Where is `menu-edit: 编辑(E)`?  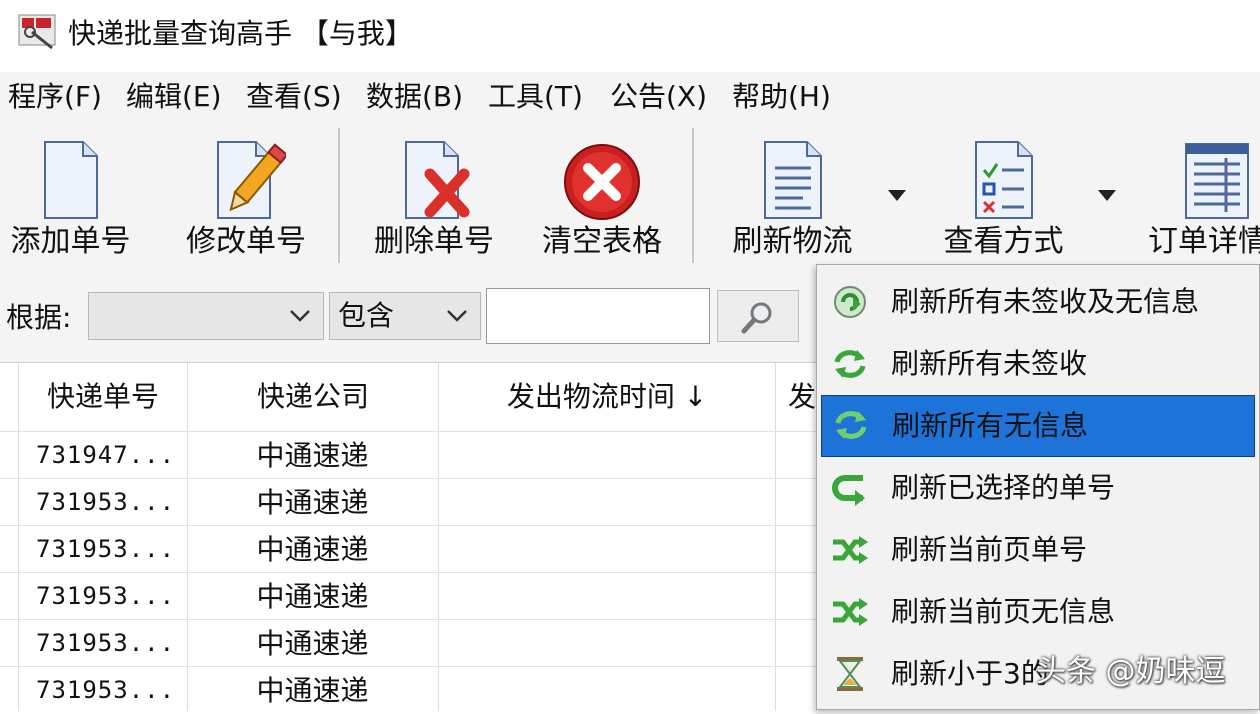
menu-edit: 编辑(E) is located at coordinates (174, 97).